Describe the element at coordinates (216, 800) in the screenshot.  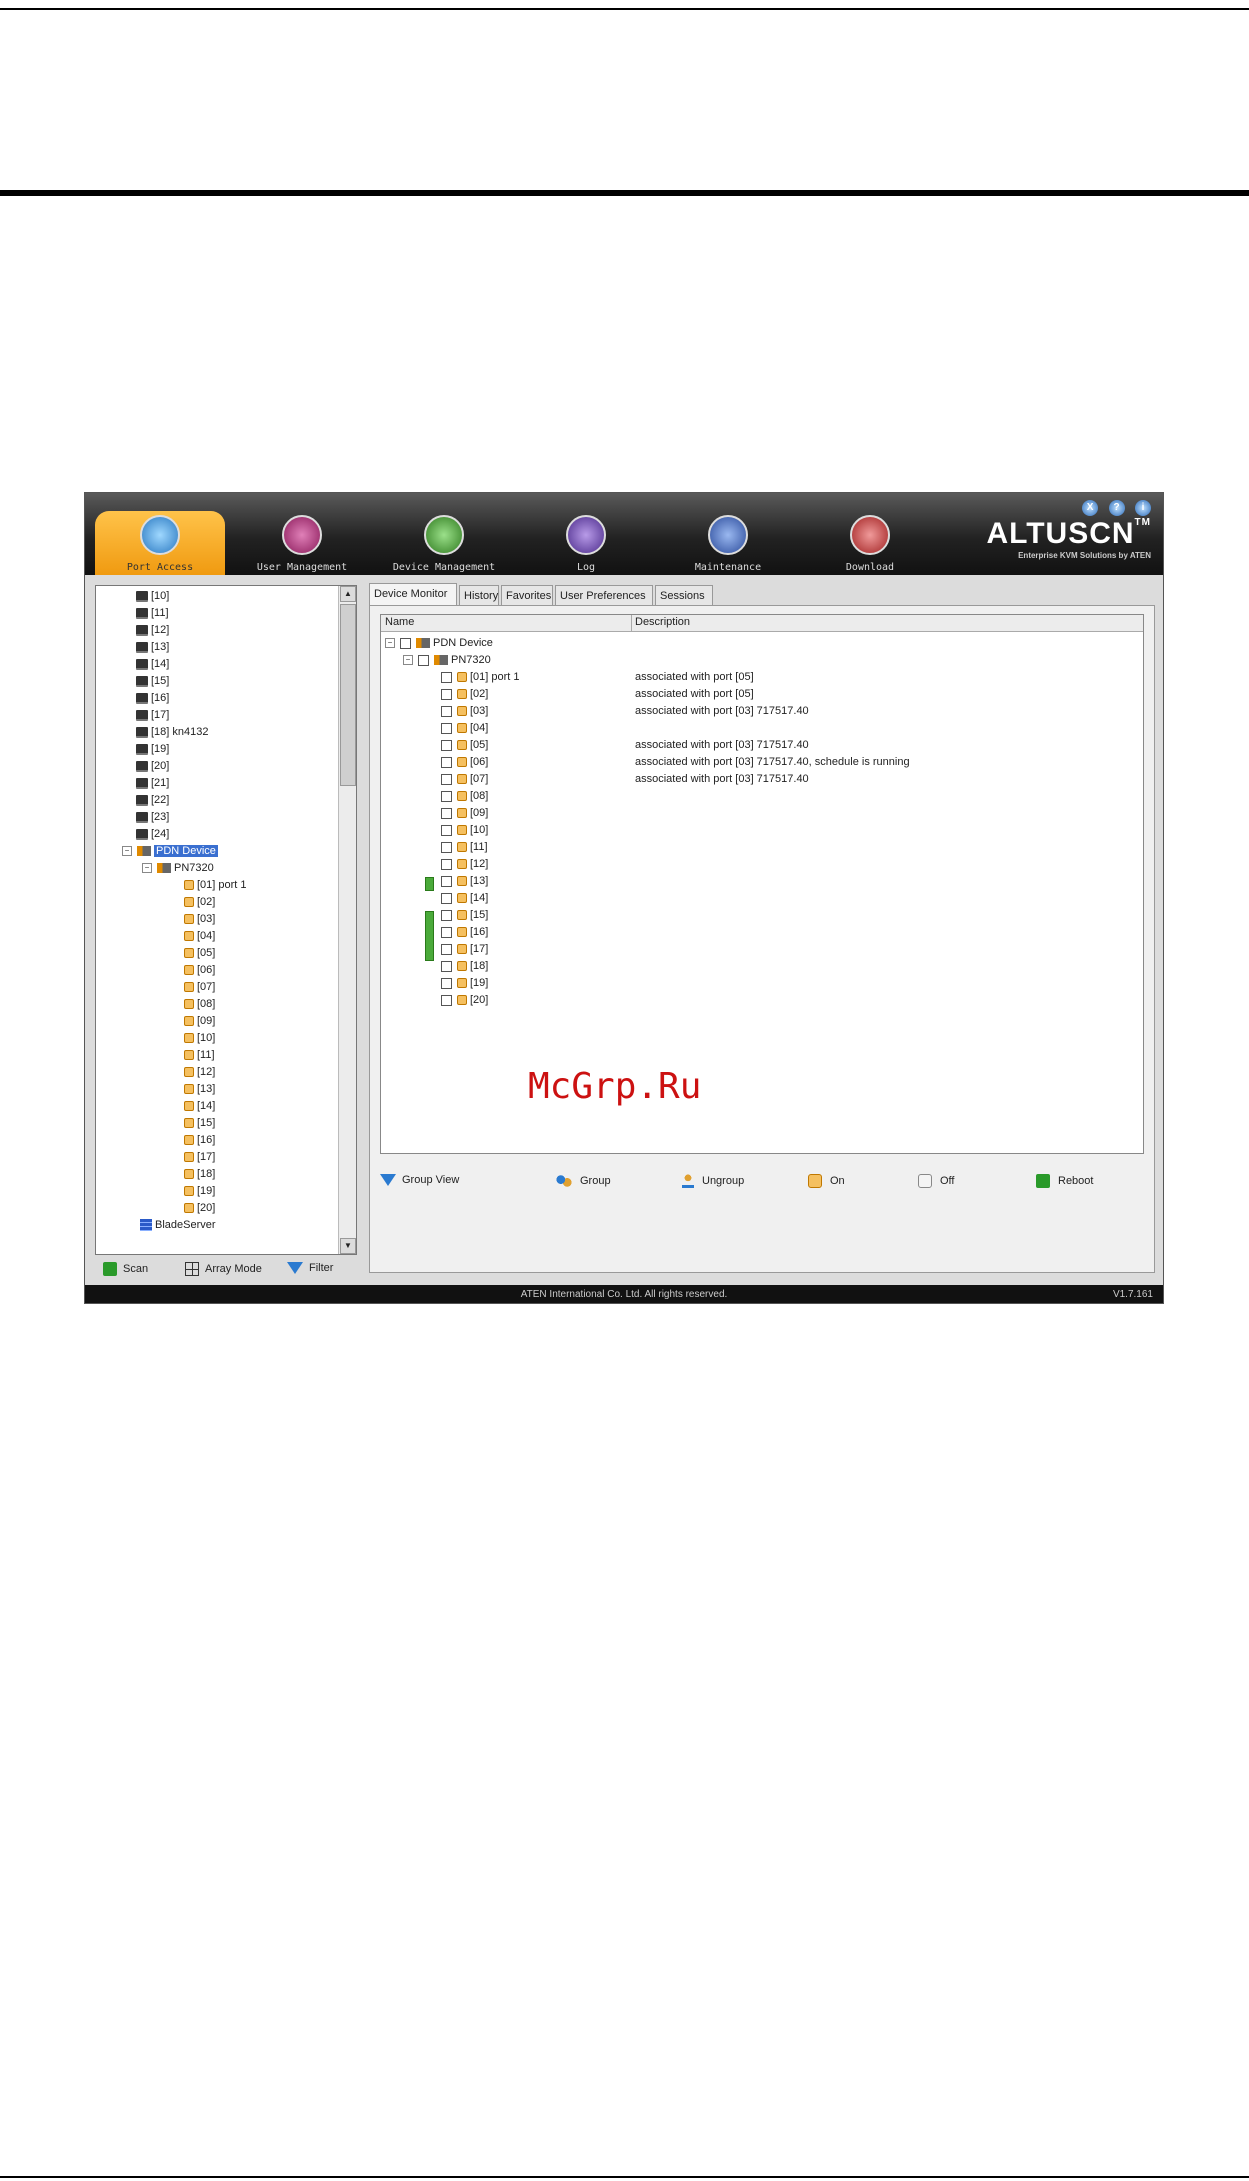
I see `tree-item-port: [22]` at that location.